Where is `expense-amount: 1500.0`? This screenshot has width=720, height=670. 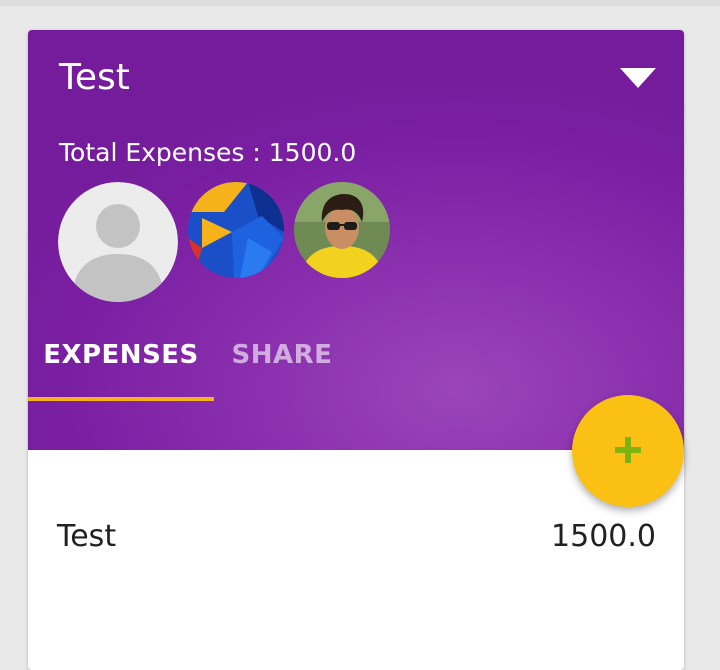
expense-amount: 1500.0 is located at coordinates (603, 536).